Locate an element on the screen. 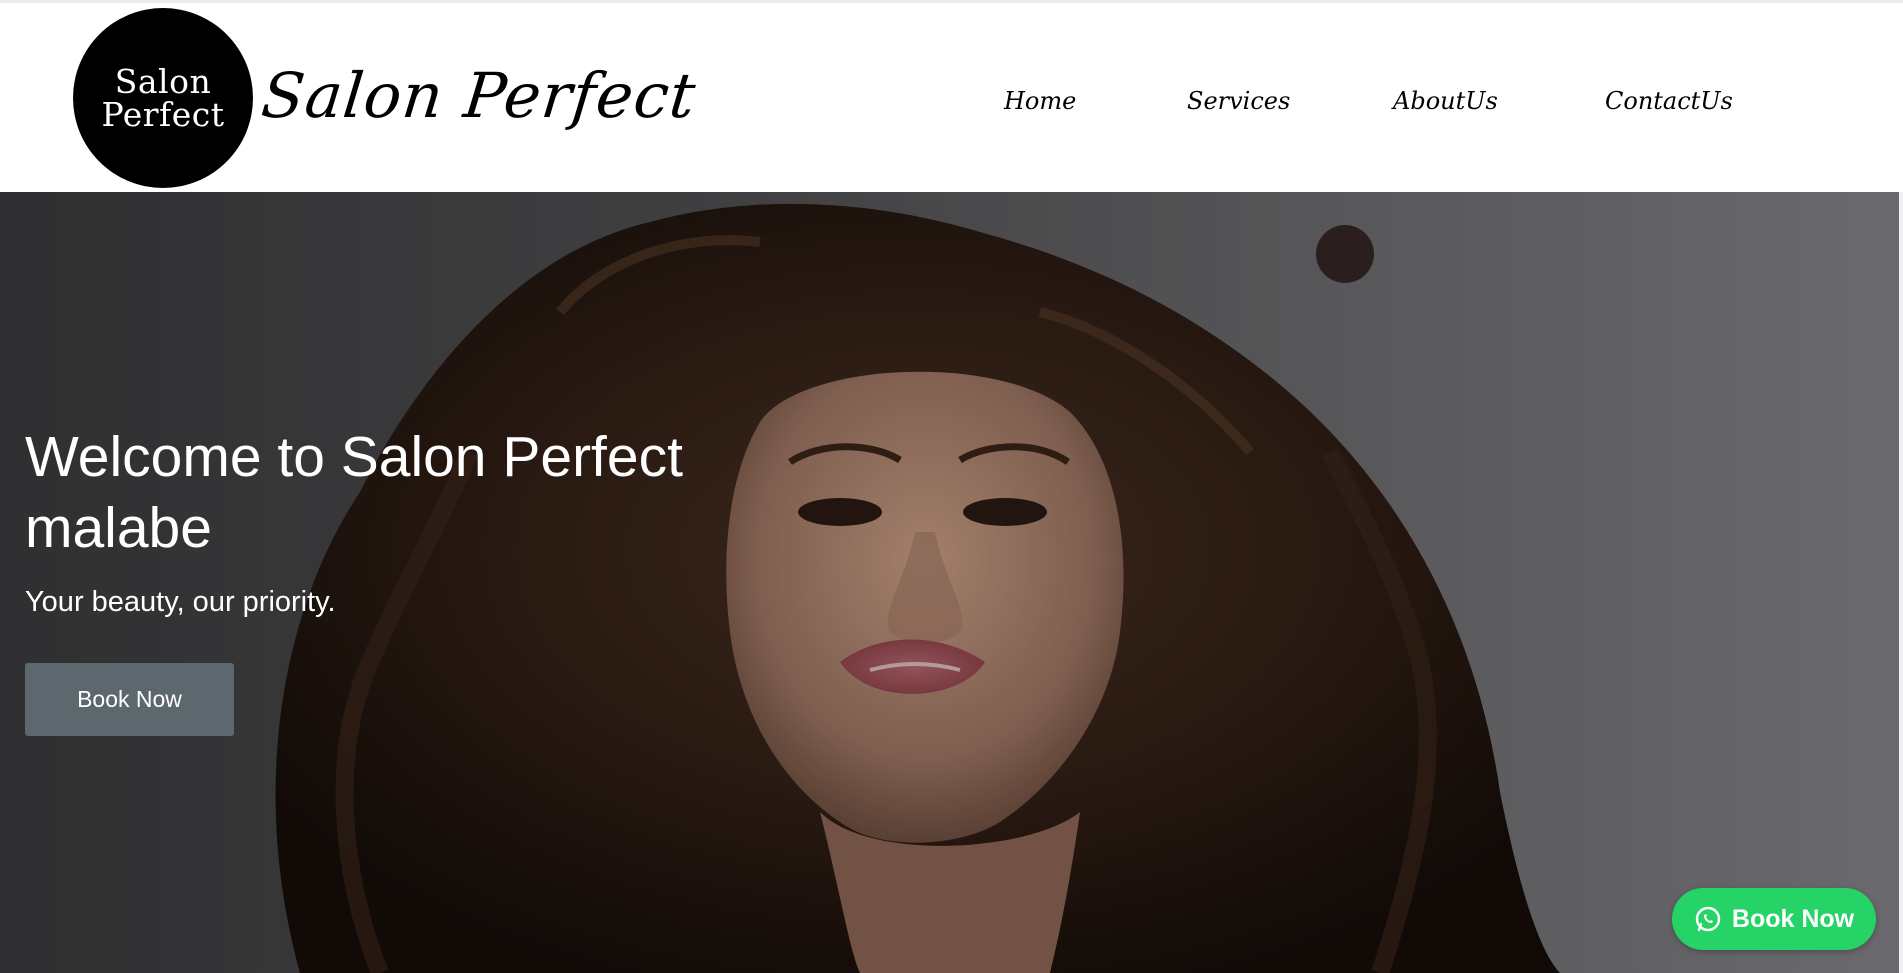 The image size is (1903, 973). nav-aboutus: AboutUs is located at coordinates (1445, 101).